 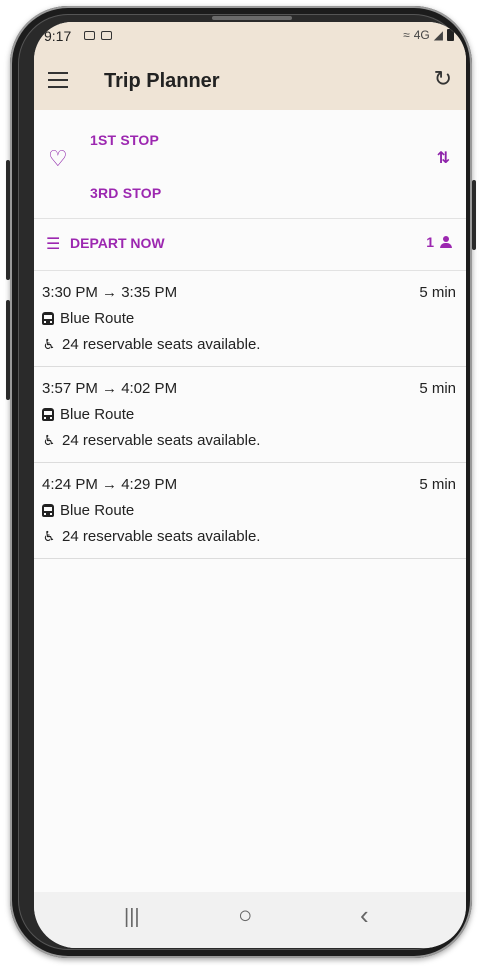 What do you see at coordinates (117, 243) in the screenshot?
I see `depart-now-button: DEPART NOW` at bounding box center [117, 243].